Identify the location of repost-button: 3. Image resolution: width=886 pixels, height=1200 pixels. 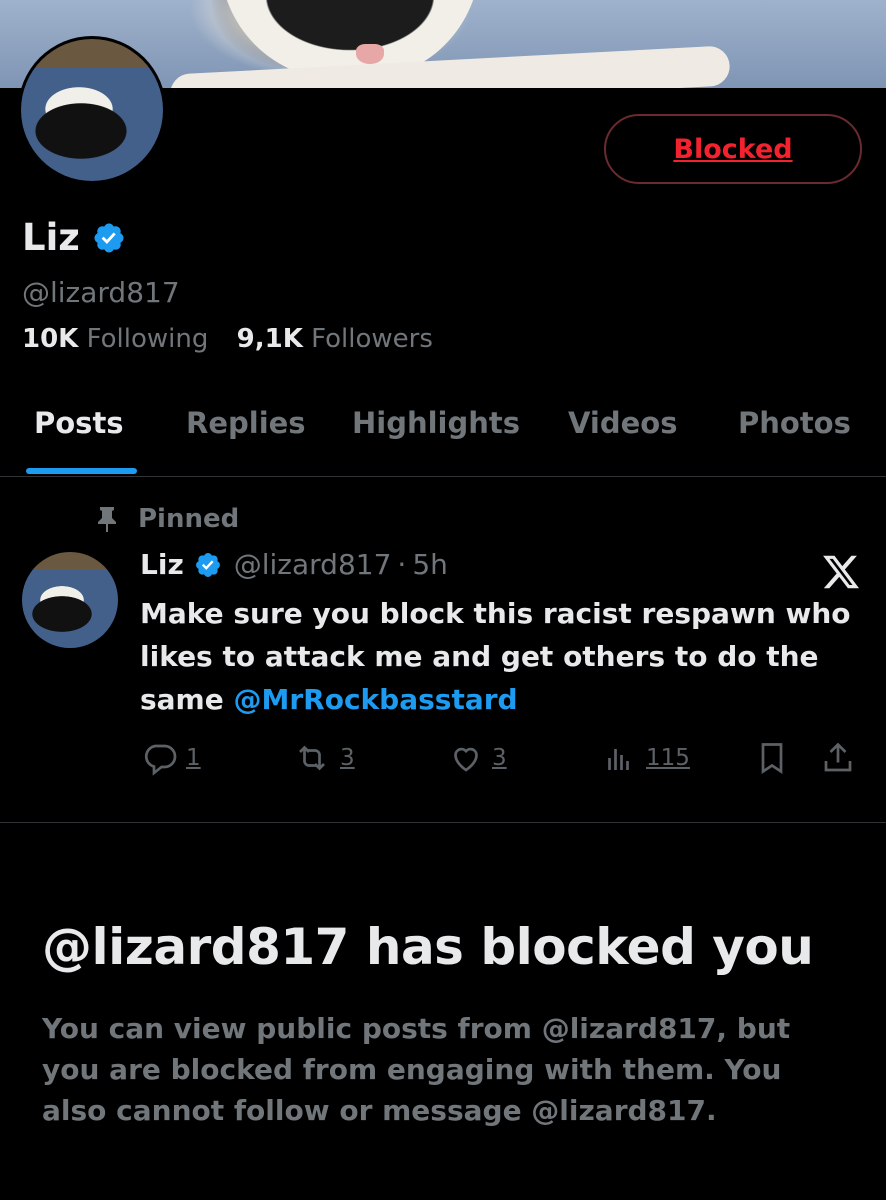
(322, 758).